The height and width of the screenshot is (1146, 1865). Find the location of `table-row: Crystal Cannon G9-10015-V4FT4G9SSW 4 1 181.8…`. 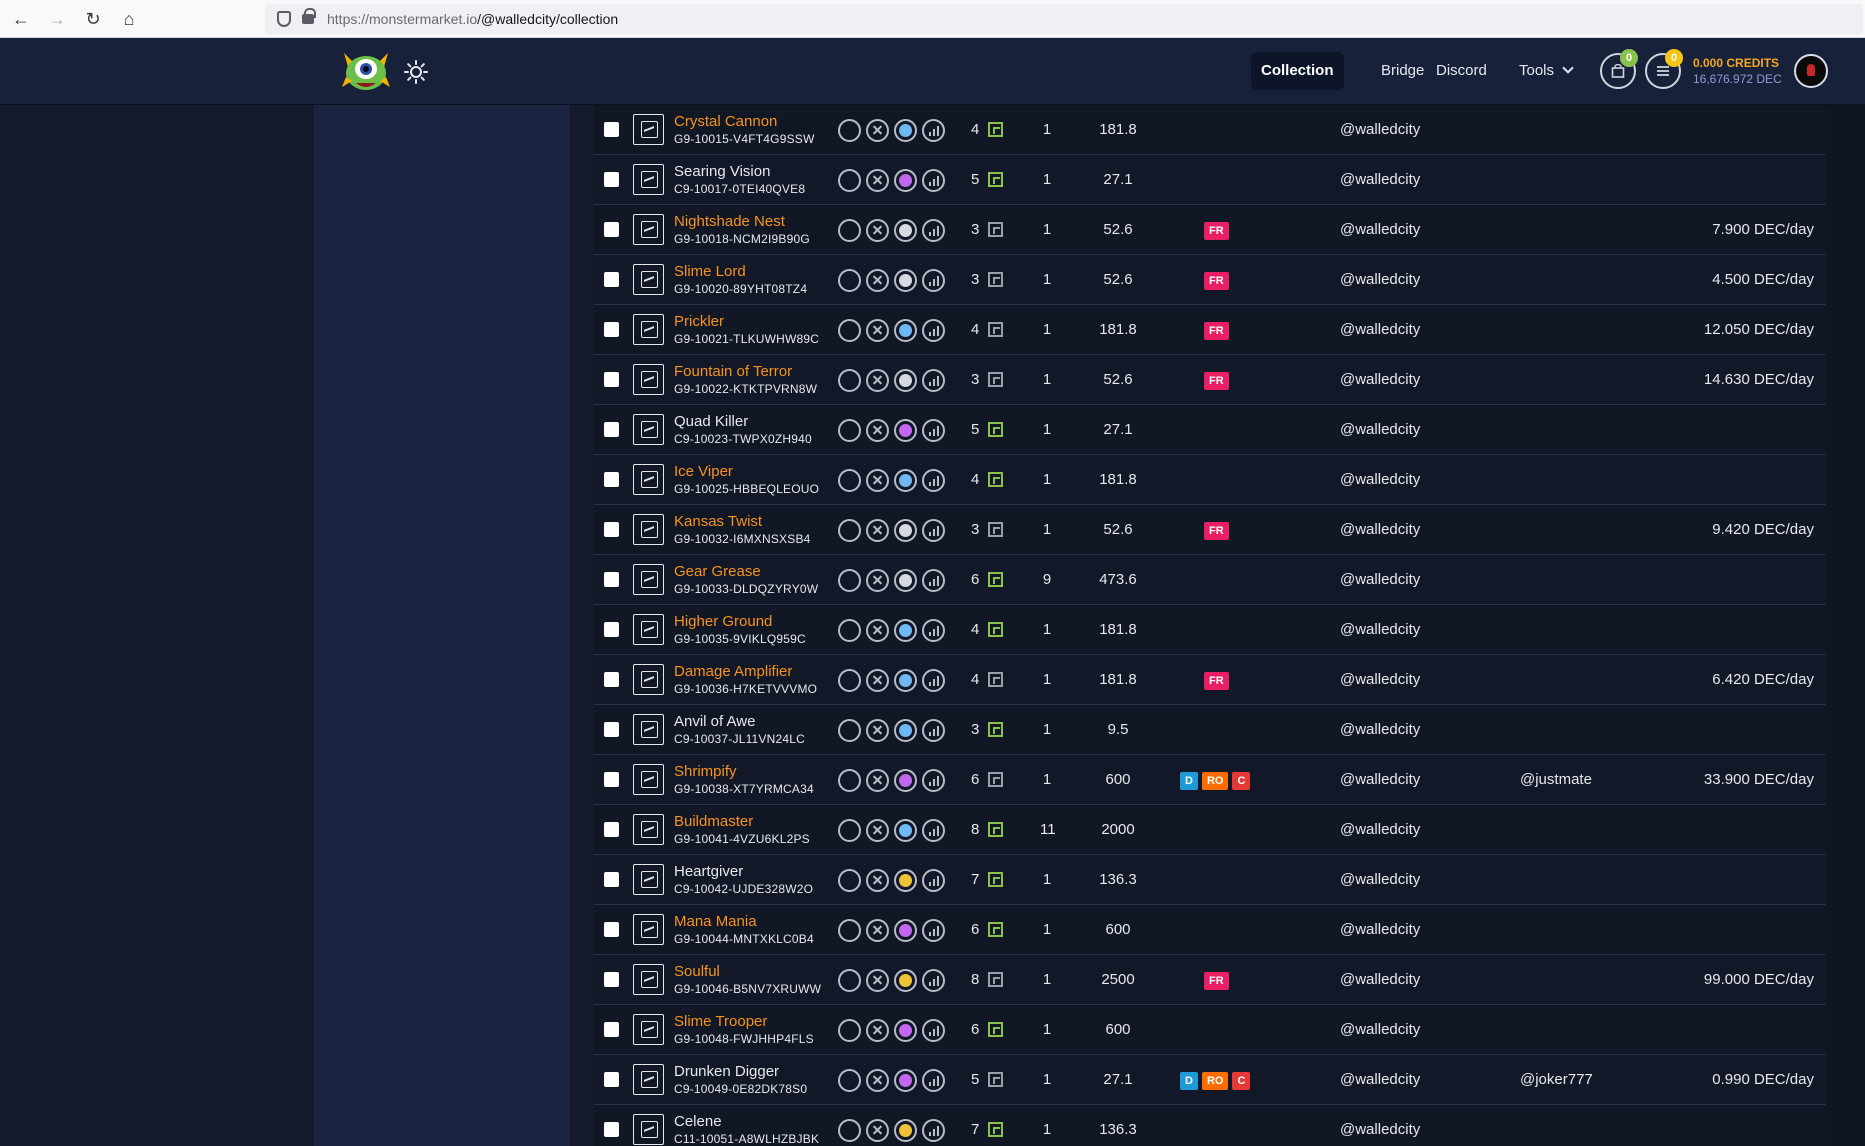

table-row: Crystal Cannon G9-10015-V4FT4G9SSW 4 1 181.8… is located at coordinates (1210, 130).